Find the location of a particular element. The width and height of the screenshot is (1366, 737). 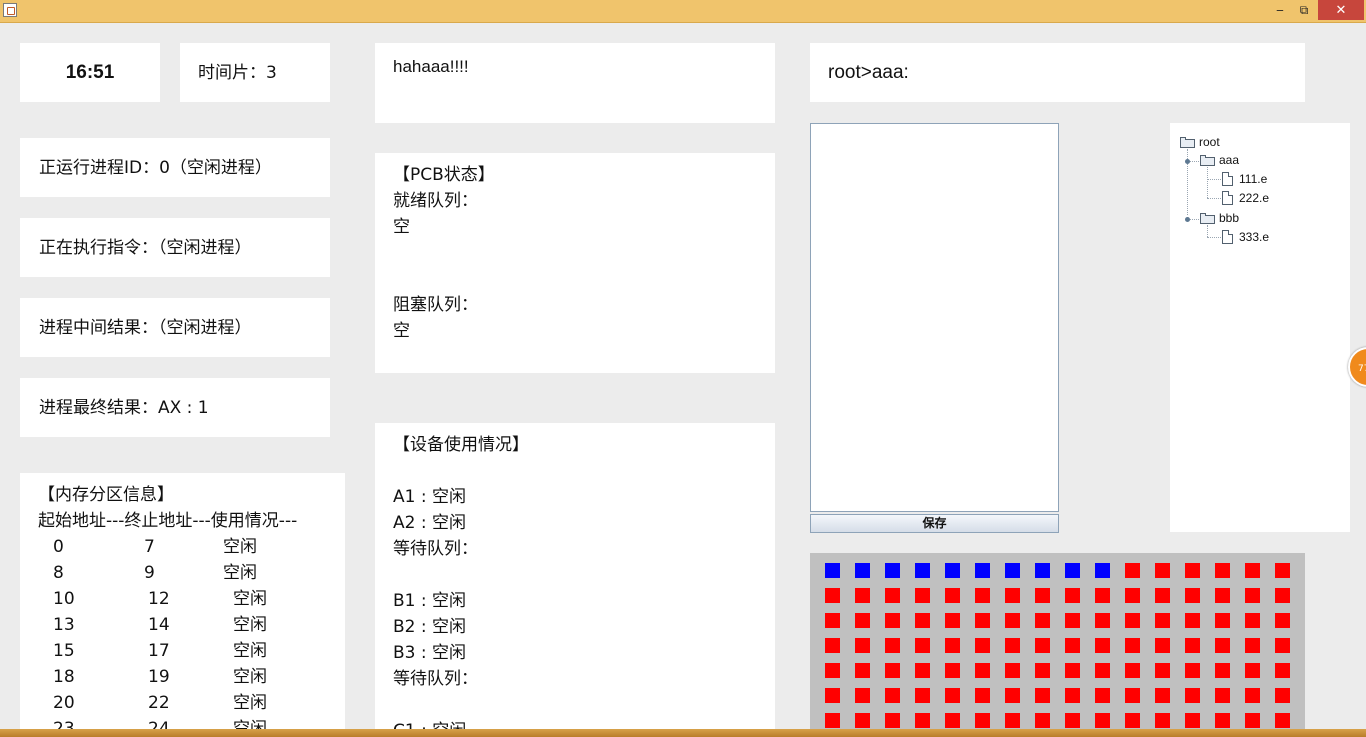

memory-start-address: 20 is located at coordinates (64, 703).